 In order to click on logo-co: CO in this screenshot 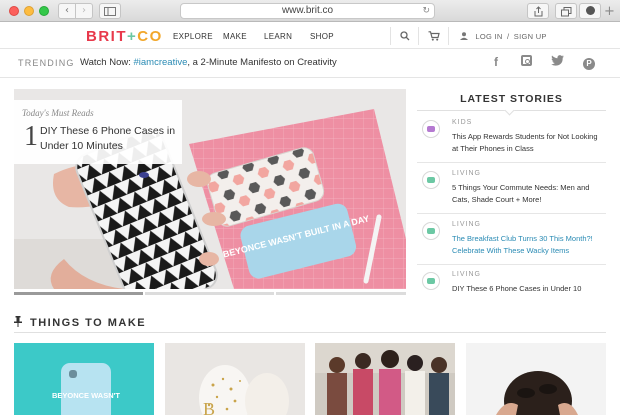, I will do `click(150, 36)`.